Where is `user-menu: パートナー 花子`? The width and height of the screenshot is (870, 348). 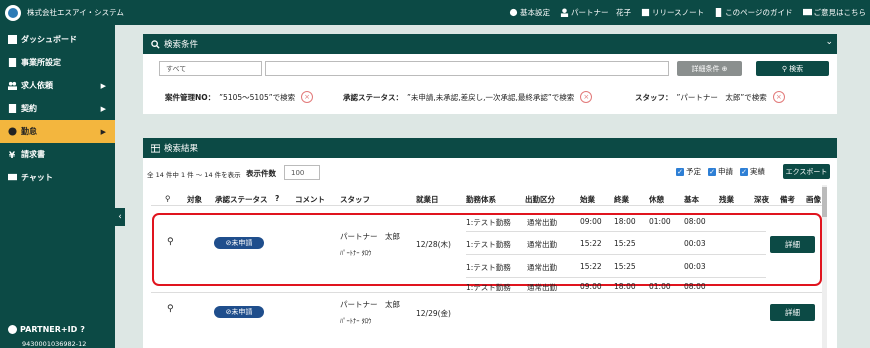
user-menu: パートナー 花子 is located at coordinates (595, 12).